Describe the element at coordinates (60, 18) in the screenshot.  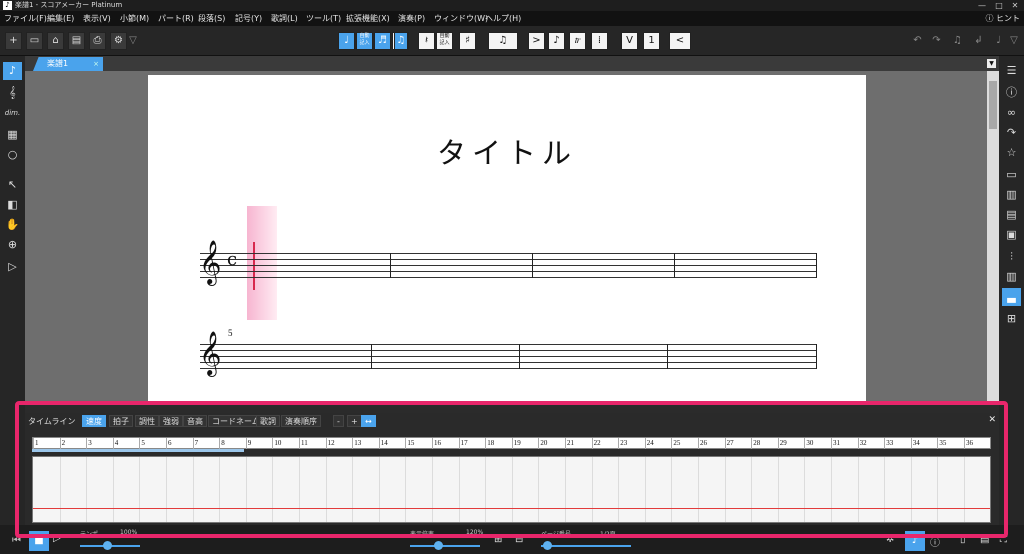
I see `menu-edit: 編集(E)` at that location.